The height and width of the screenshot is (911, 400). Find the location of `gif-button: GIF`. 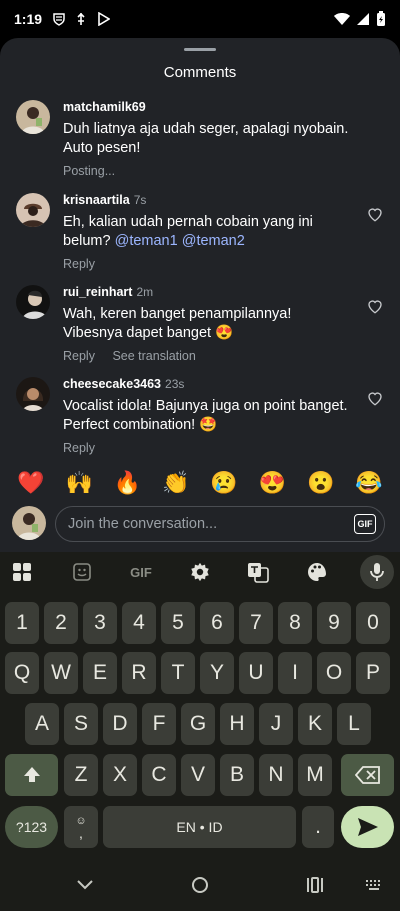

gif-button: GIF is located at coordinates (365, 524).